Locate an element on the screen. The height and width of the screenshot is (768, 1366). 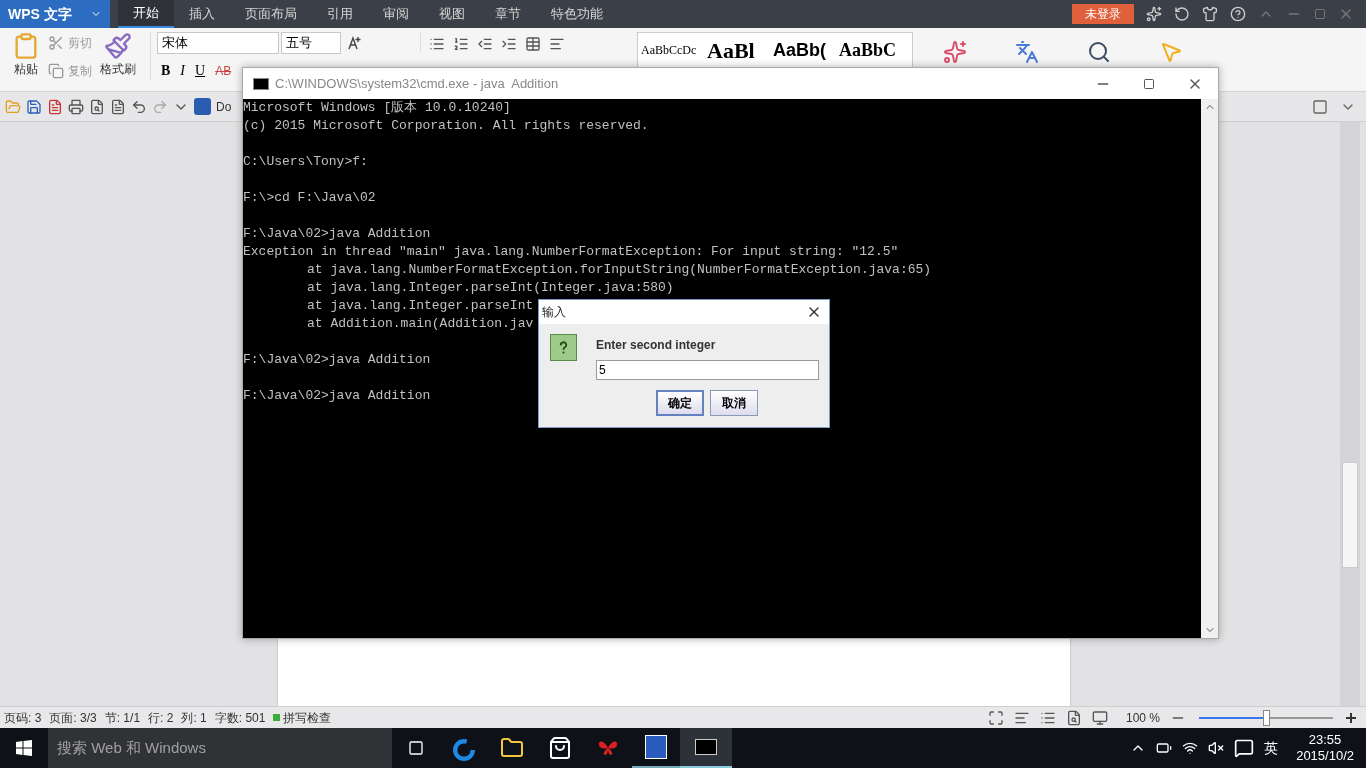
ribbon-tab: 插入 is located at coordinates (202, 14).